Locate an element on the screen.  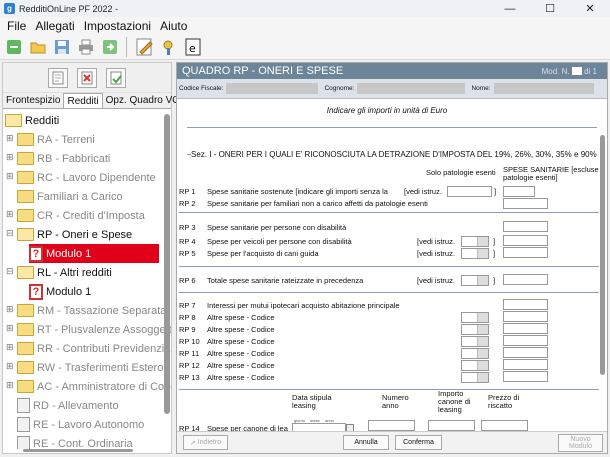
rp9-codice-select is located at coordinates (475, 329).